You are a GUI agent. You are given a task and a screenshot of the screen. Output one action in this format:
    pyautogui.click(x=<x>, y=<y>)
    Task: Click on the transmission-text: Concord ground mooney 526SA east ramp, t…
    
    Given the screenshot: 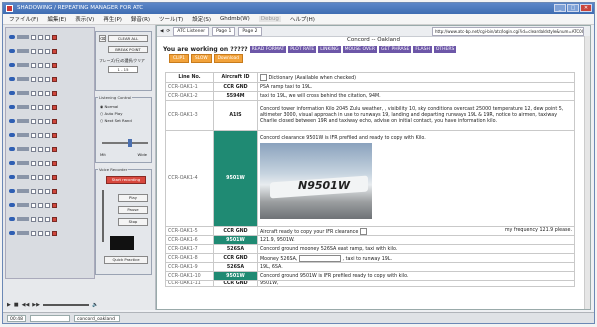 What is the action you would take?
    pyautogui.click(x=416, y=249)
    